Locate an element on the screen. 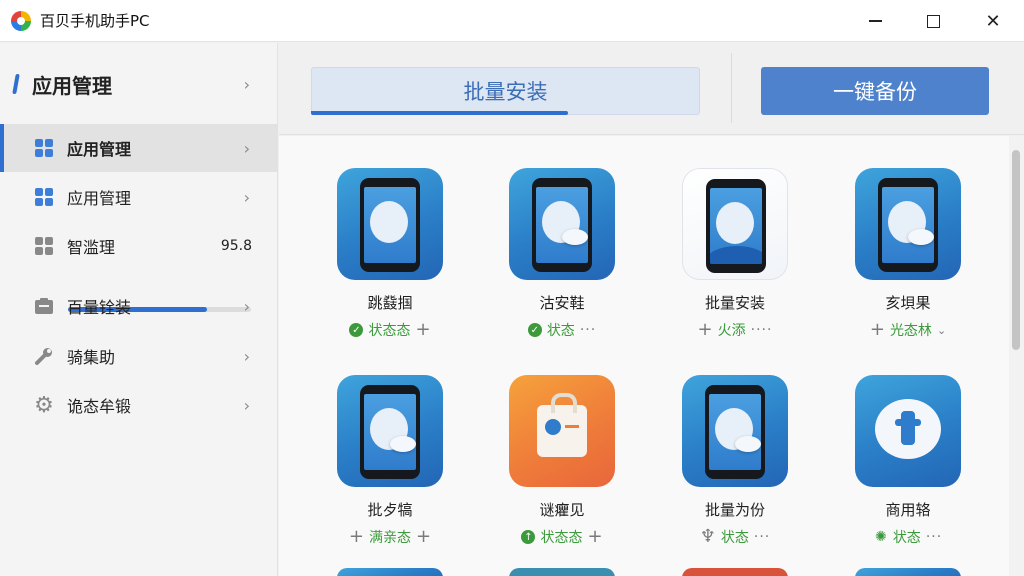 This screenshot has height=576, width=1024. app-status-text: 满亲态 is located at coordinates (390, 538).